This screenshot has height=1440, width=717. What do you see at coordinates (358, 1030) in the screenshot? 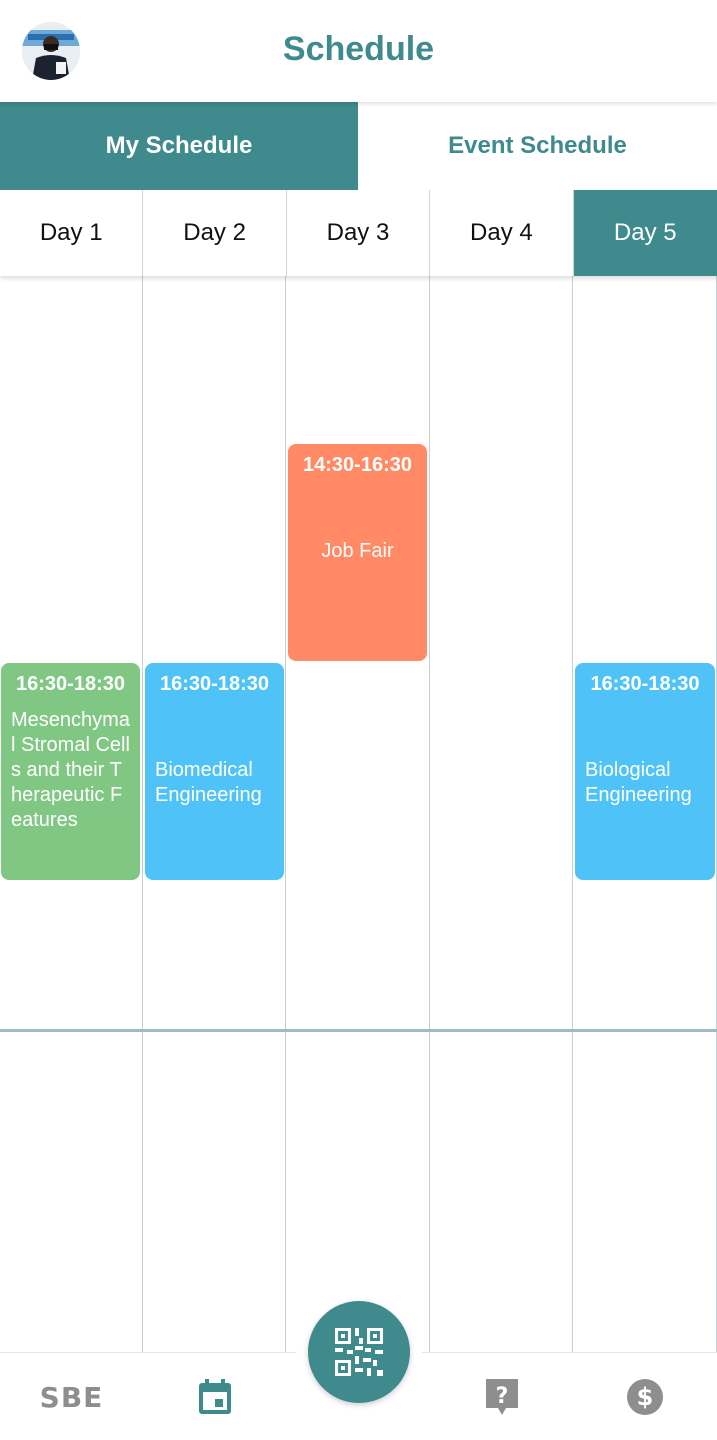
I see `hour-divider` at bounding box center [358, 1030].